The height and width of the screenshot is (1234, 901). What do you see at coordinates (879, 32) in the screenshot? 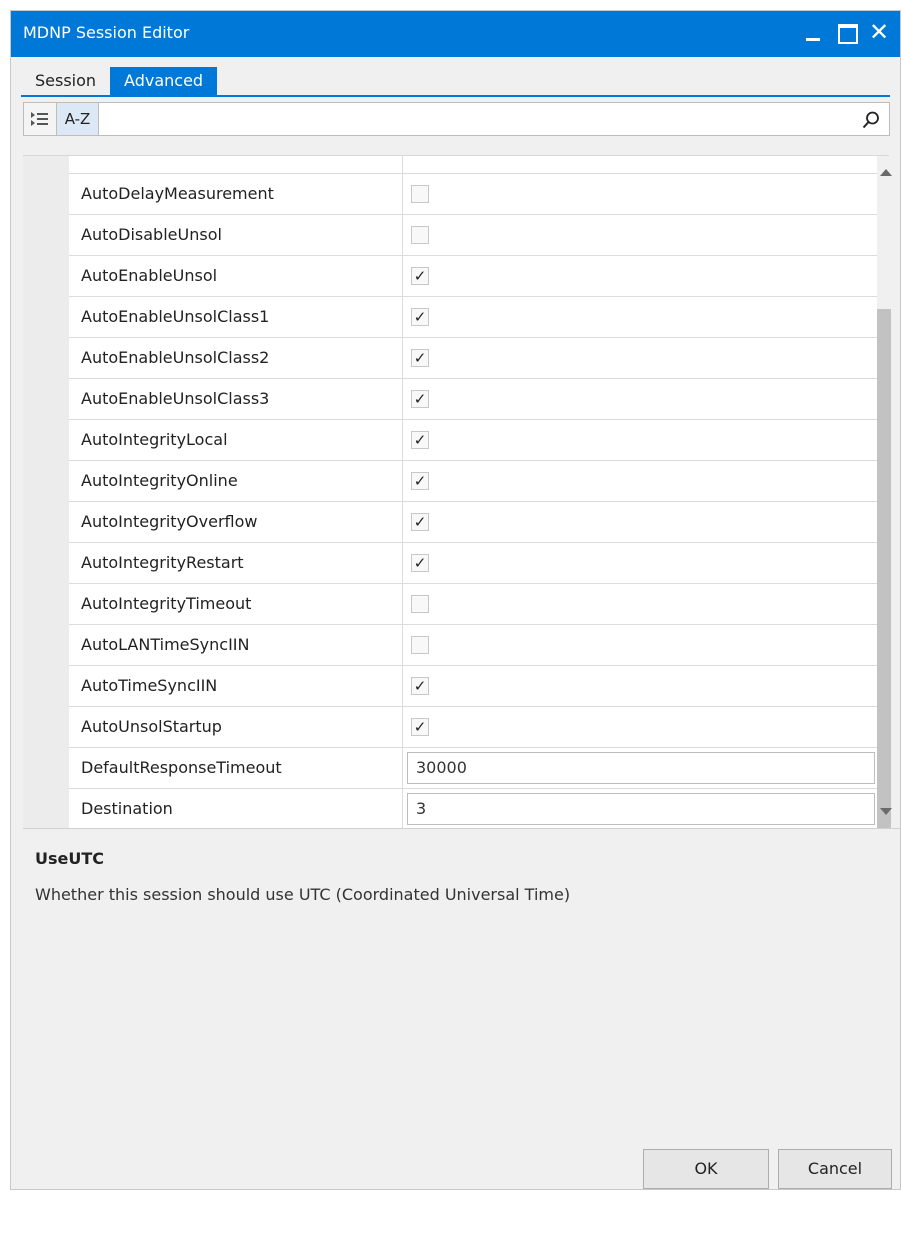
I see `close-icon: ✕` at bounding box center [879, 32].